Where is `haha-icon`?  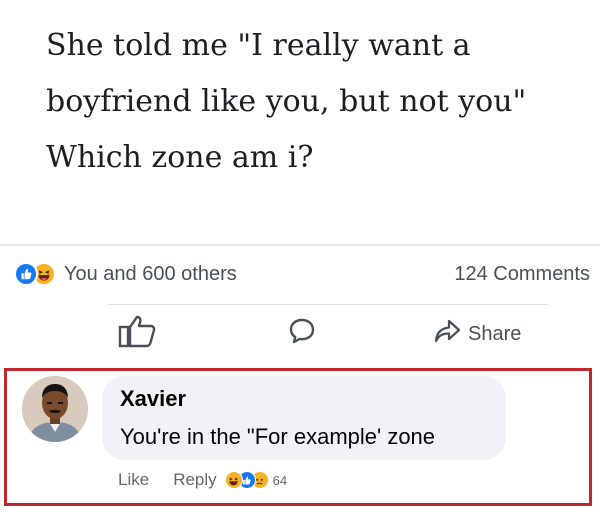
haha-icon is located at coordinates (233, 480).